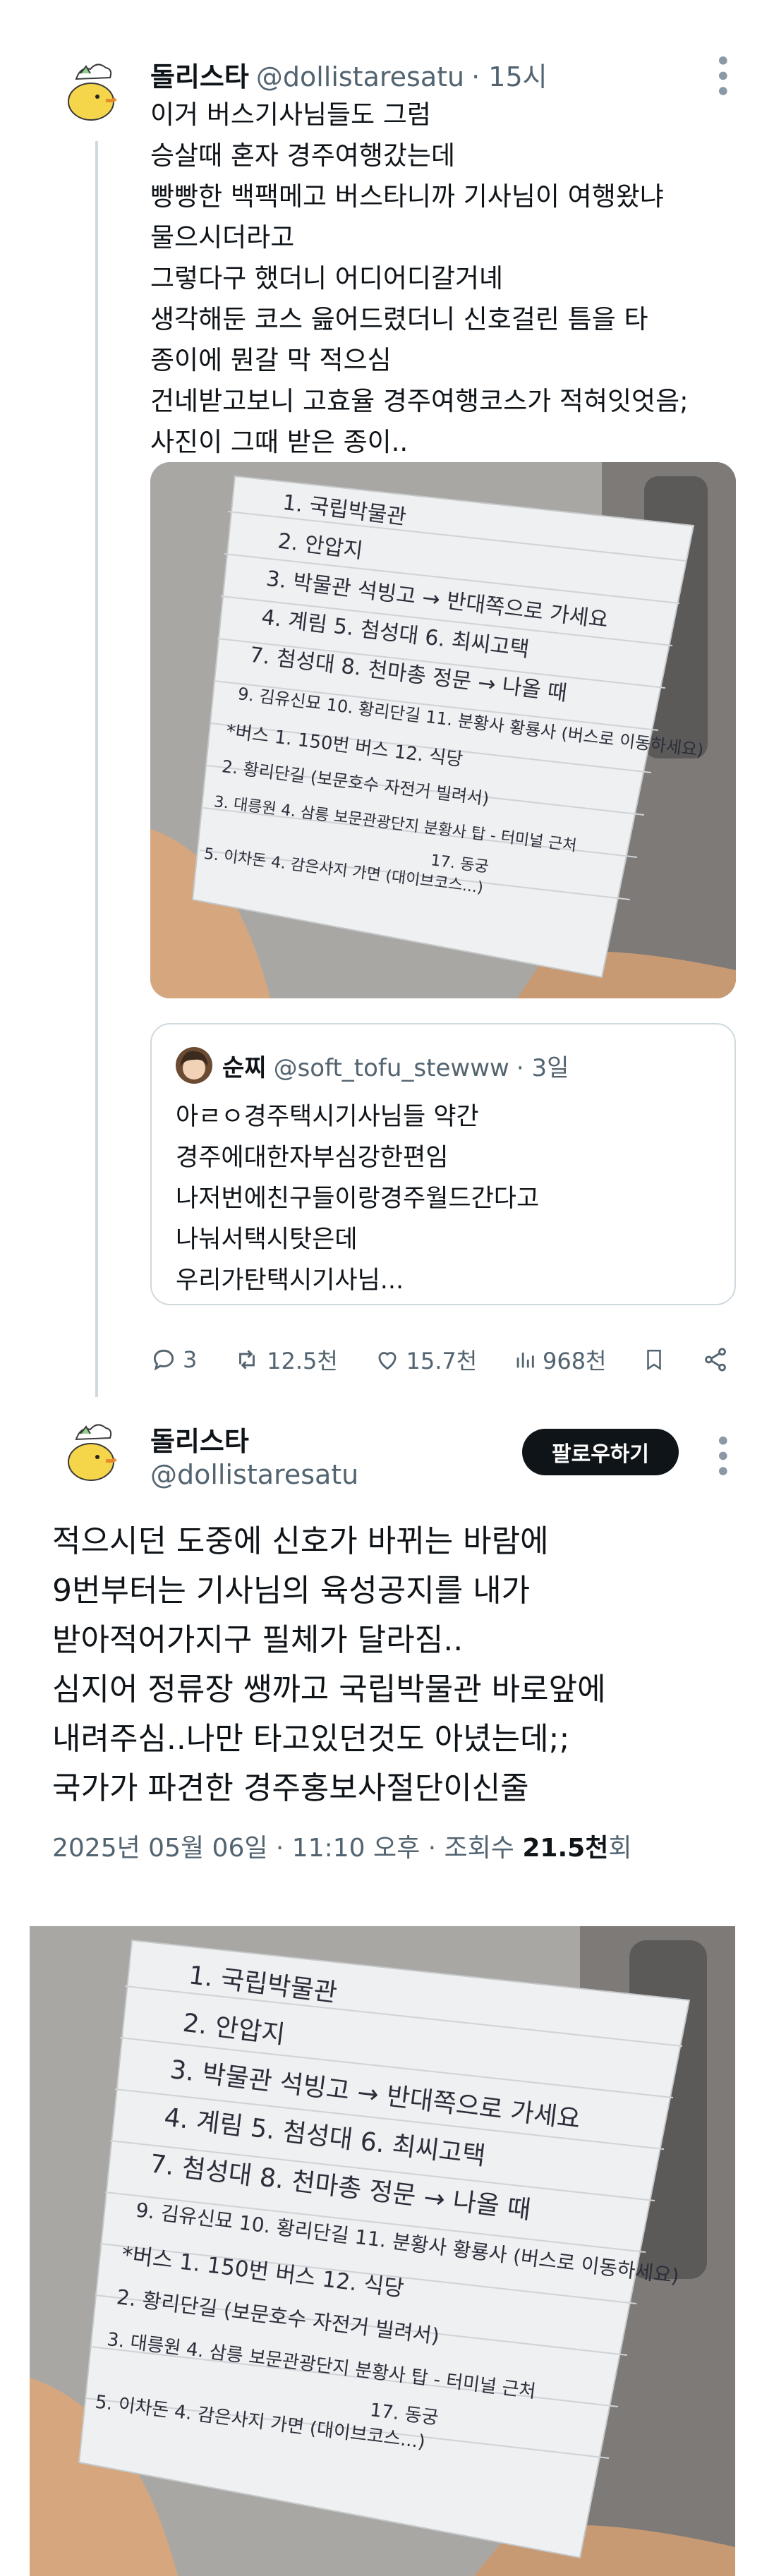 The width and height of the screenshot is (762, 2576). Describe the element at coordinates (509, 75) in the screenshot. I see `tweet-time: · 15시` at that location.